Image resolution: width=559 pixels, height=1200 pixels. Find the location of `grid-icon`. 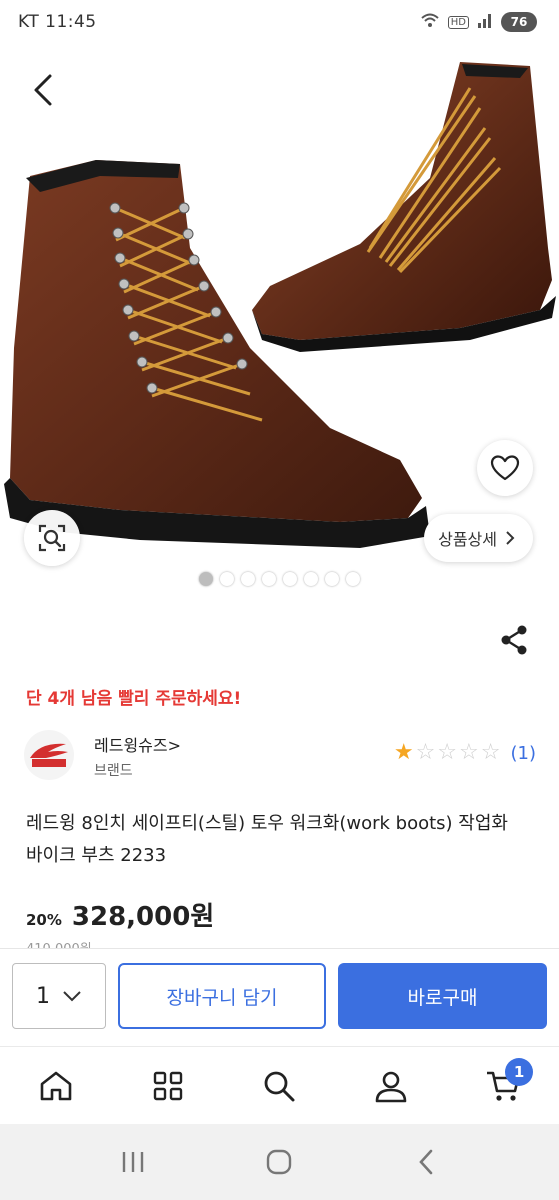

grid-icon is located at coordinates (167, 1085).